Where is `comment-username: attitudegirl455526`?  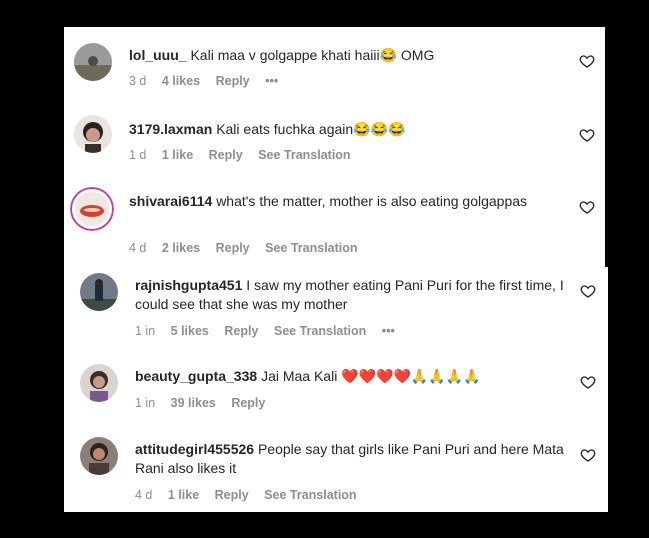
comment-username: attitudegirl455526 is located at coordinates (194, 449).